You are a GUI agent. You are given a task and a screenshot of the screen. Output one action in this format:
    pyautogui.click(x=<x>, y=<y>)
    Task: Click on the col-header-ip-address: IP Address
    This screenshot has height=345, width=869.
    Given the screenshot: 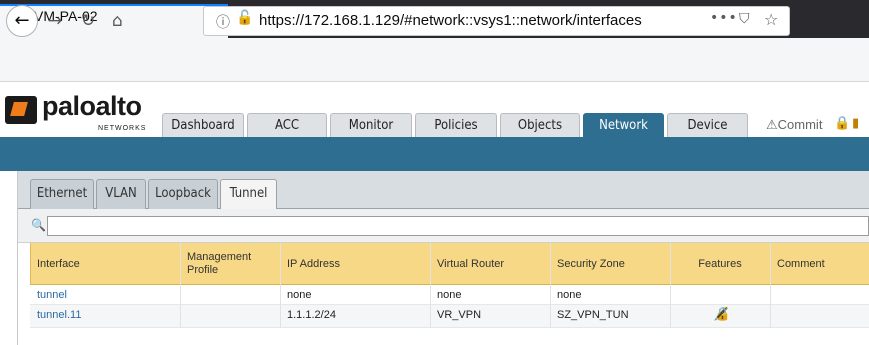 What is the action you would take?
    pyautogui.click(x=355, y=264)
    